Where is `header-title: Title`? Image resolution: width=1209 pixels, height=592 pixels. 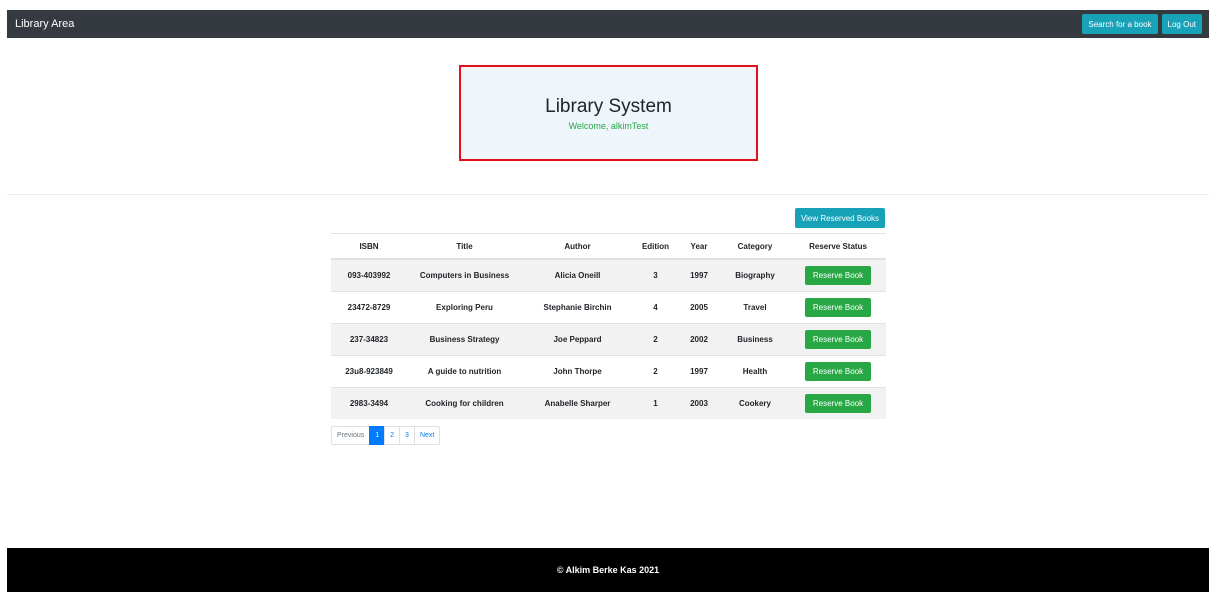
header-title: Title is located at coordinates (464, 246).